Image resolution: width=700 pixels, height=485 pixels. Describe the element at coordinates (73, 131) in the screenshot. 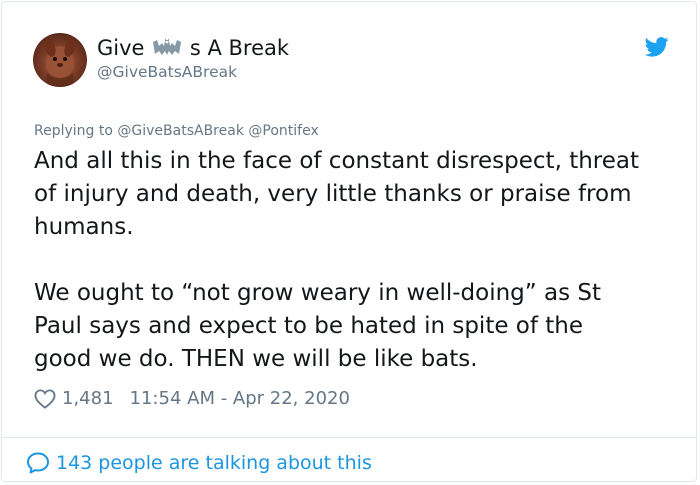

I see `replying-to-label: Replying to` at that location.